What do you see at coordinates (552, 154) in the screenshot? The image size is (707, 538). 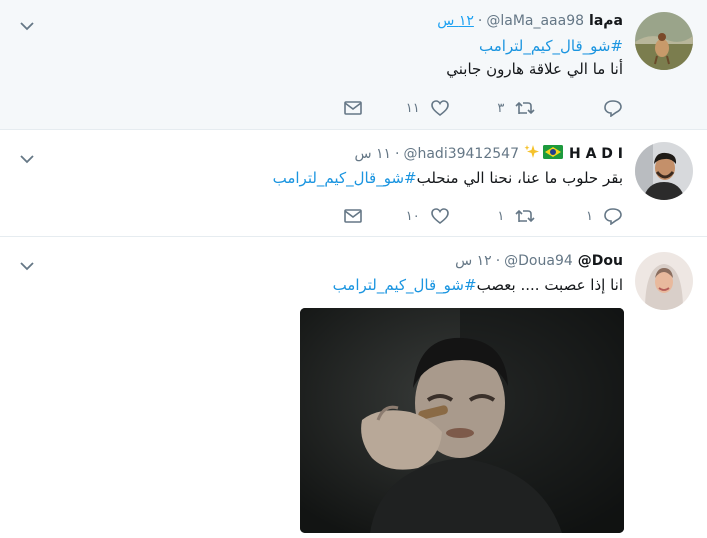 I see `brazil-flag-icon` at bounding box center [552, 154].